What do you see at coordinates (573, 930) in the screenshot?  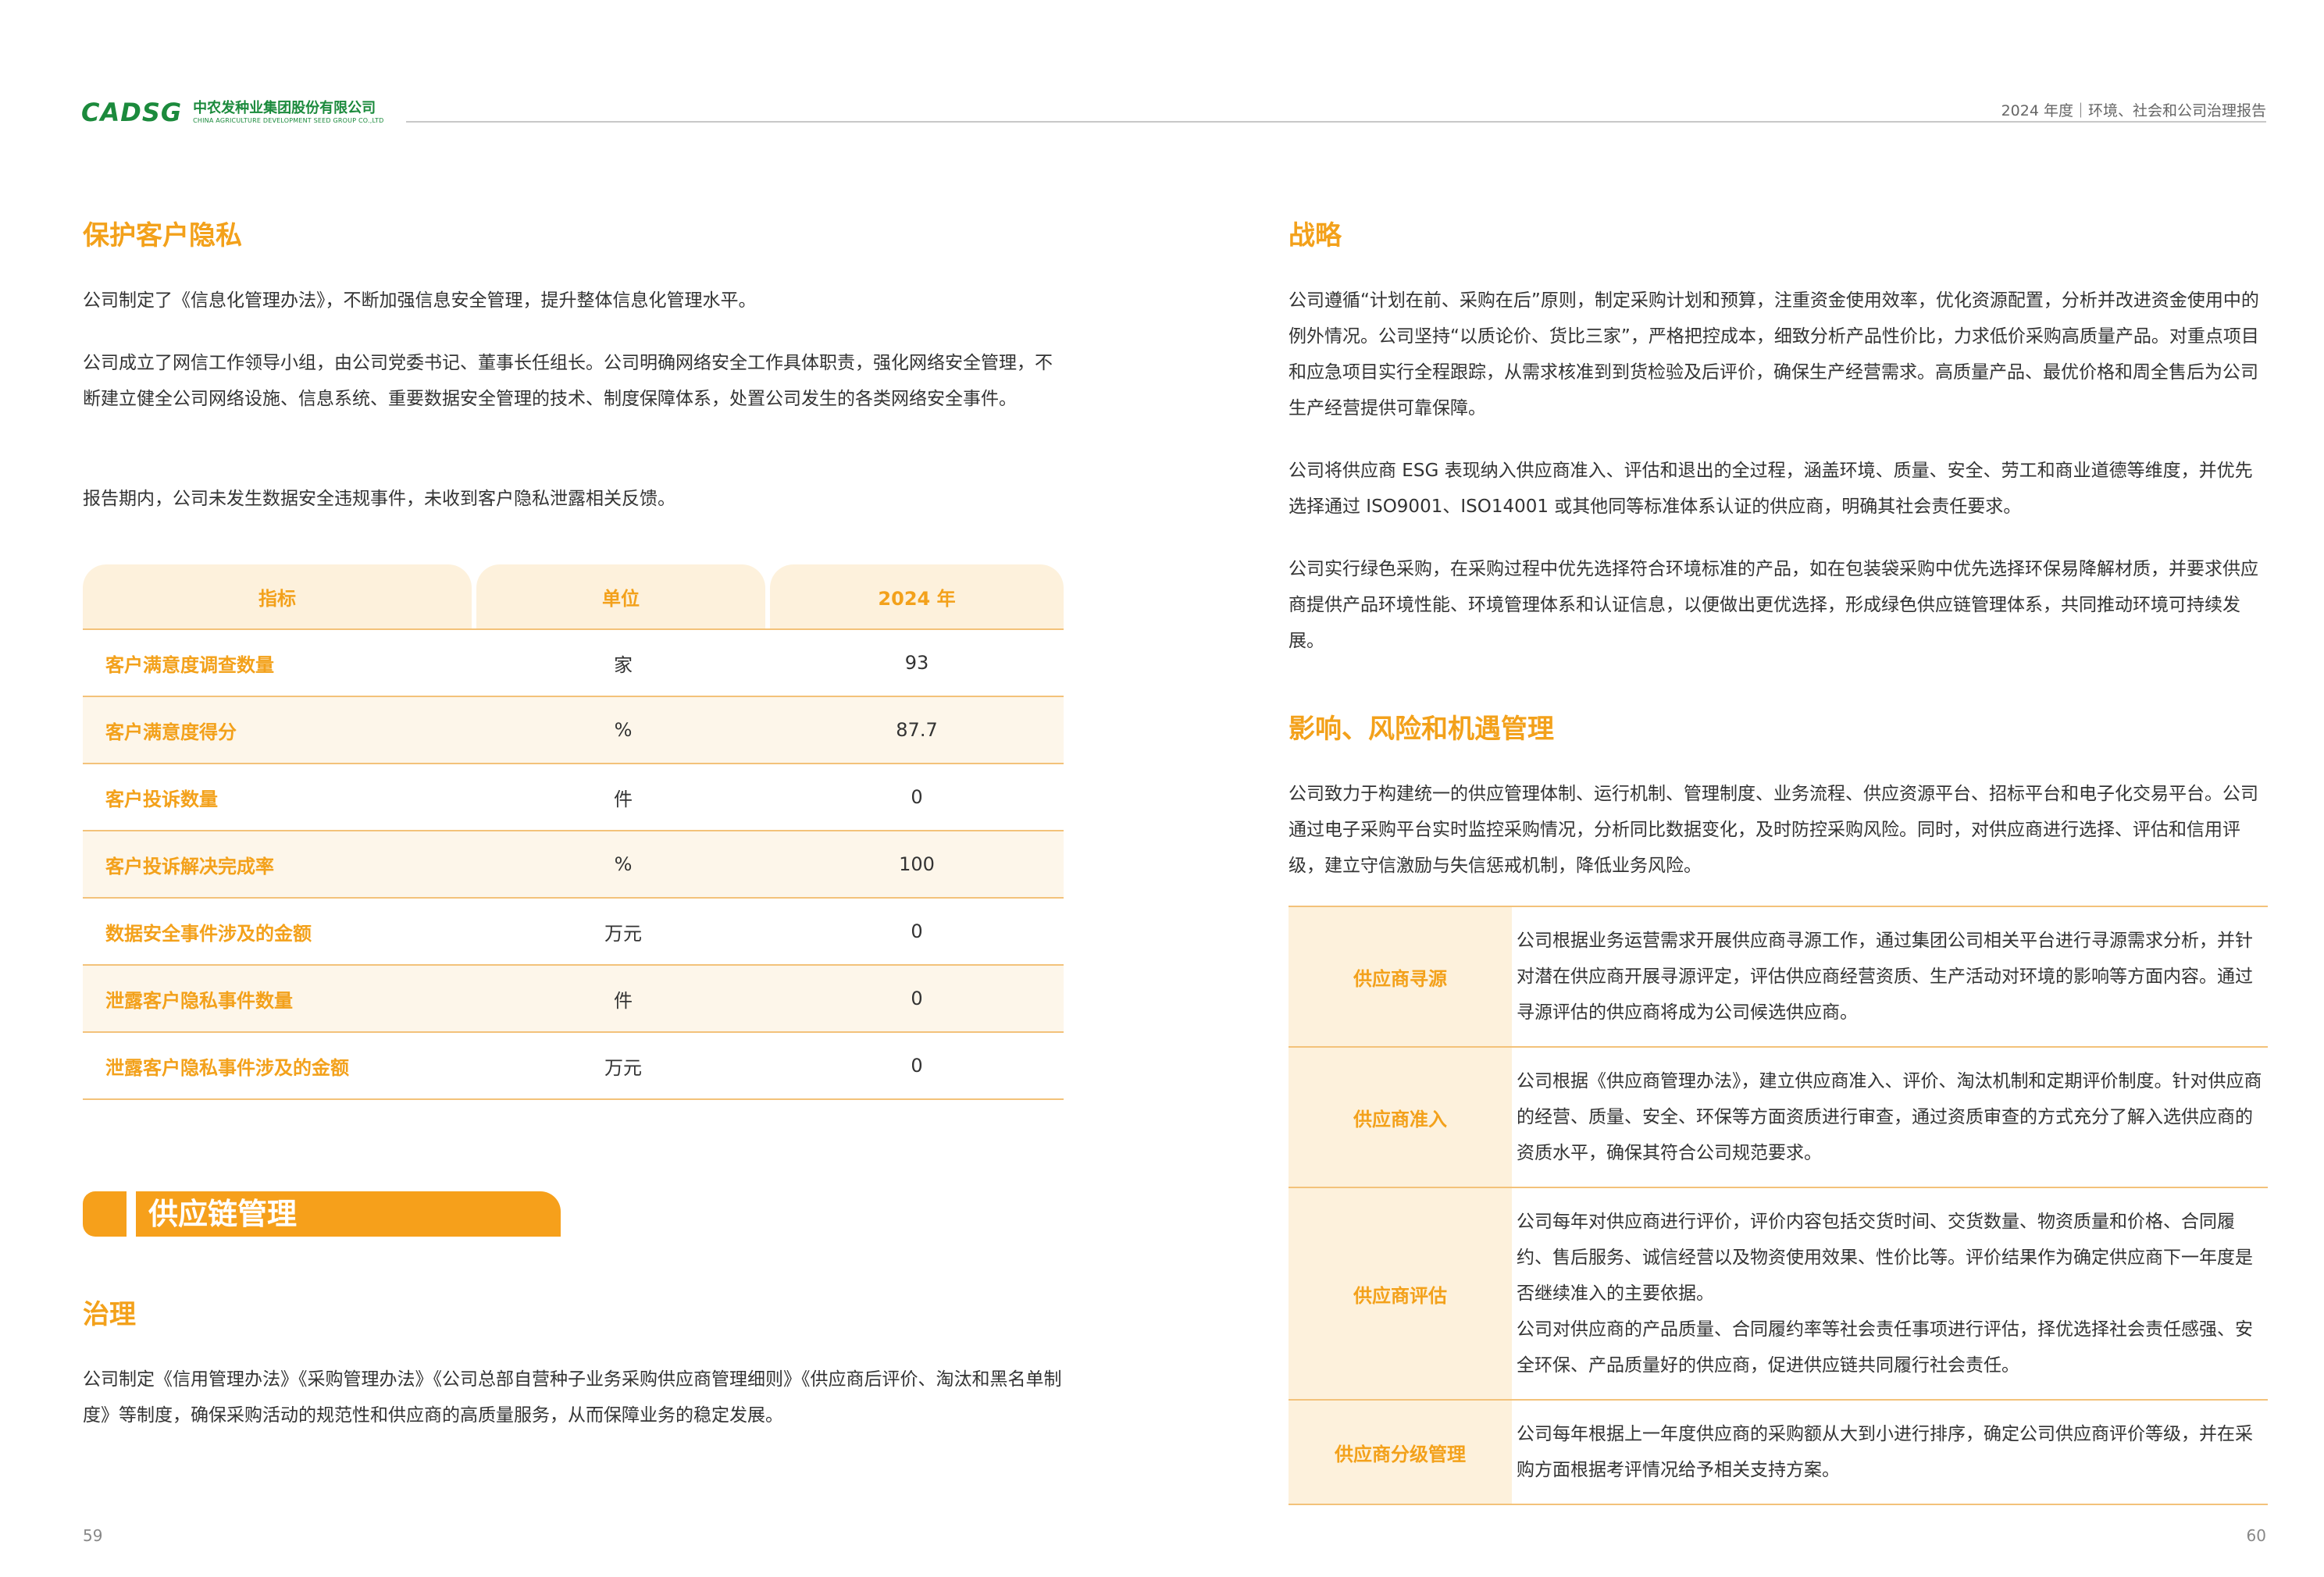 I see `table-row: 数据安全事件涉及的金额 万元 0` at bounding box center [573, 930].